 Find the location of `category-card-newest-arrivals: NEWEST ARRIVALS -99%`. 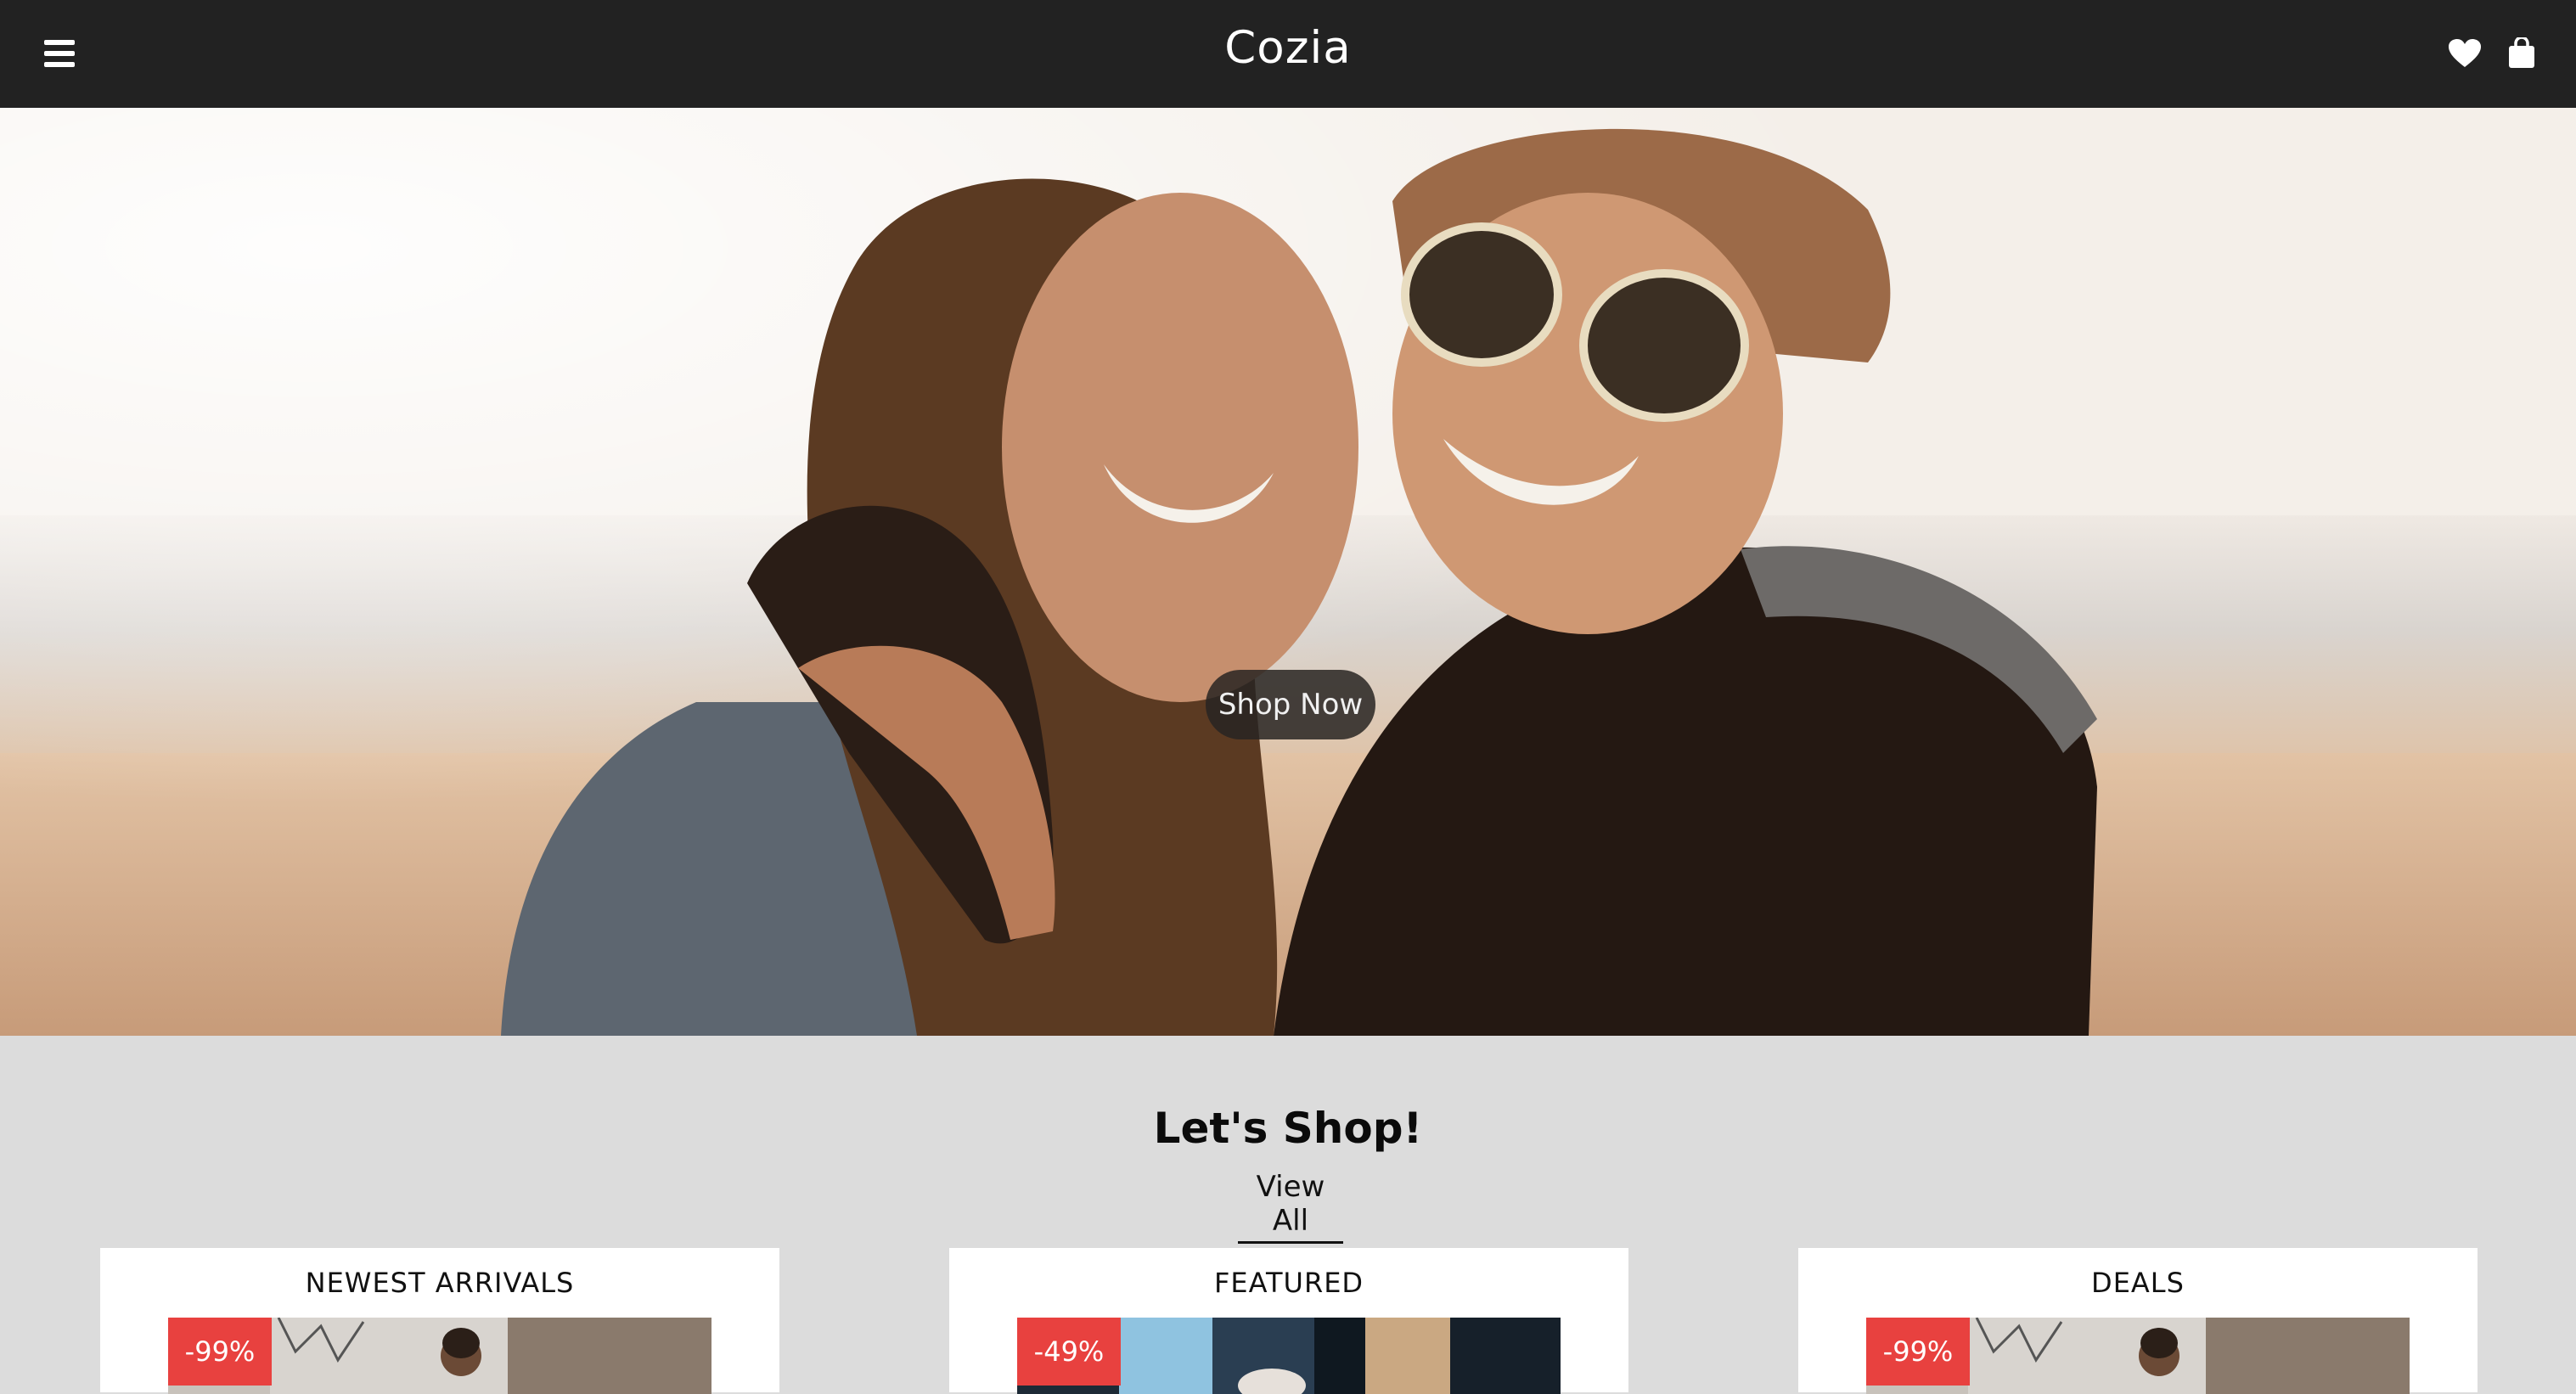

category-card-newest-arrivals: NEWEST ARRIVALS -99% is located at coordinates (439, 1321).